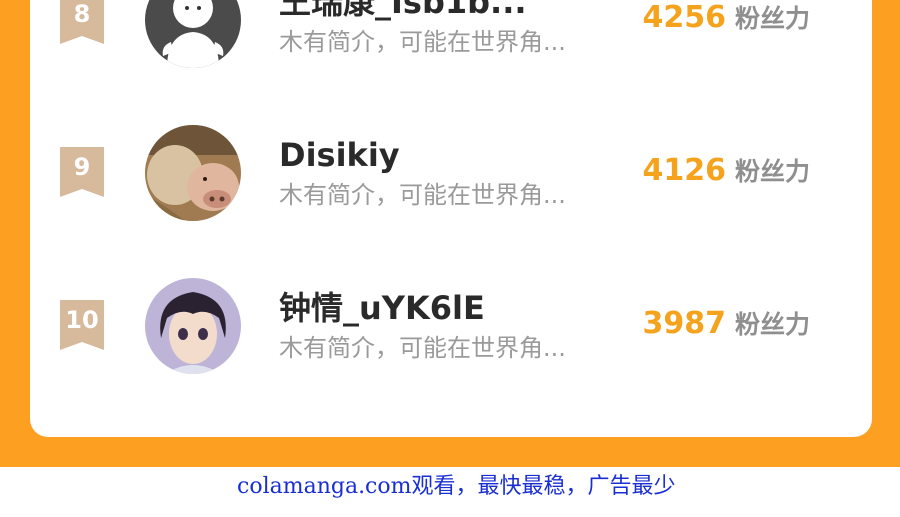  What do you see at coordinates (82, 320) in the screenshot?
I see `rank-number: 10` at bounding box center [82, 320].